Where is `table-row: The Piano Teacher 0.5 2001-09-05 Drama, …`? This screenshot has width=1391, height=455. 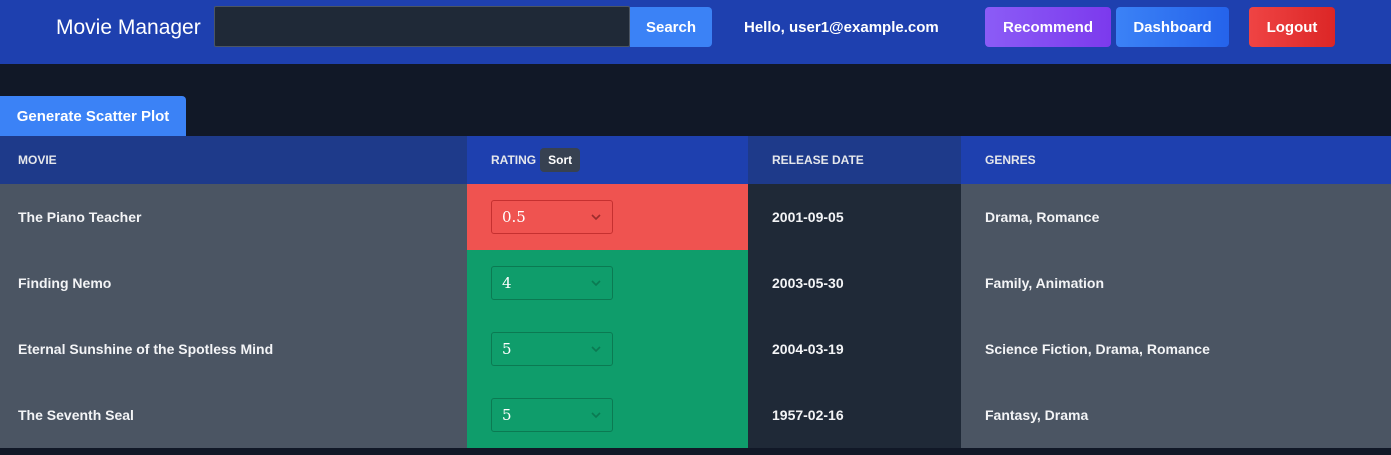
table-row: The Piano Teacher 0.5 2001-09-05 Drama, … is located at coordinates (695, 217).